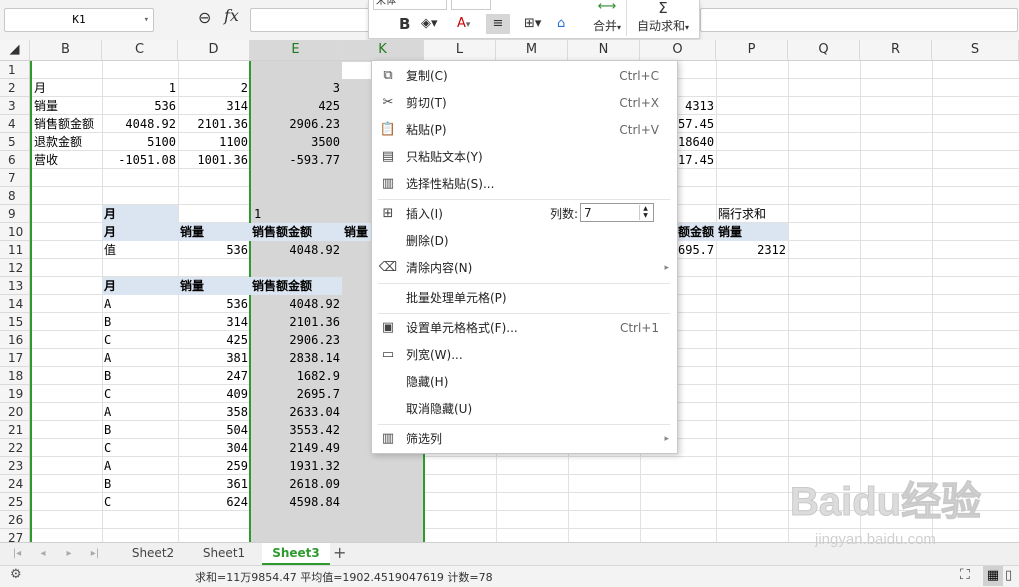 This screenshot has height=587, width=1019. What do you see at coordinates (296, 250) in the screenshot?
I see `cell-e11: 4048.92` at bounding box center [296, 250].